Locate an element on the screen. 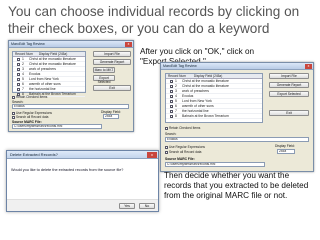  search-label: Search: is located at coordinates (171, 134).